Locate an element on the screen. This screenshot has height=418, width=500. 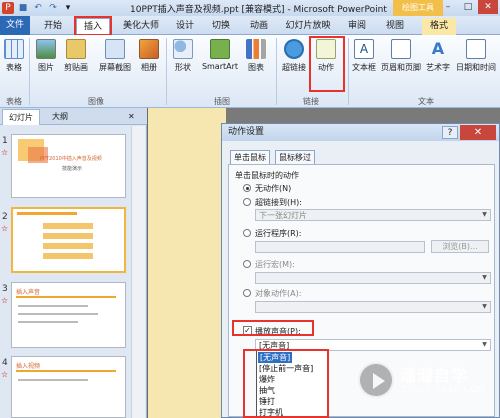
header-footer-icon is located at coordinates (401, 49).